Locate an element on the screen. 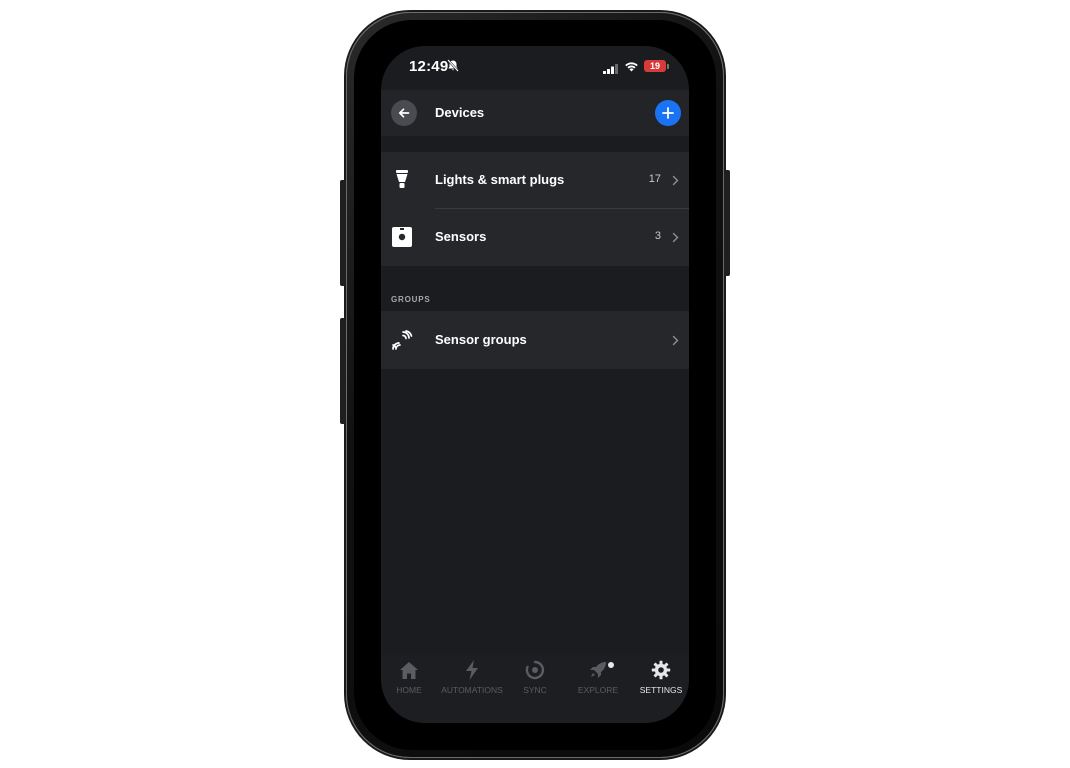  tab-label: SYNC is located at coordinates (535, 690).